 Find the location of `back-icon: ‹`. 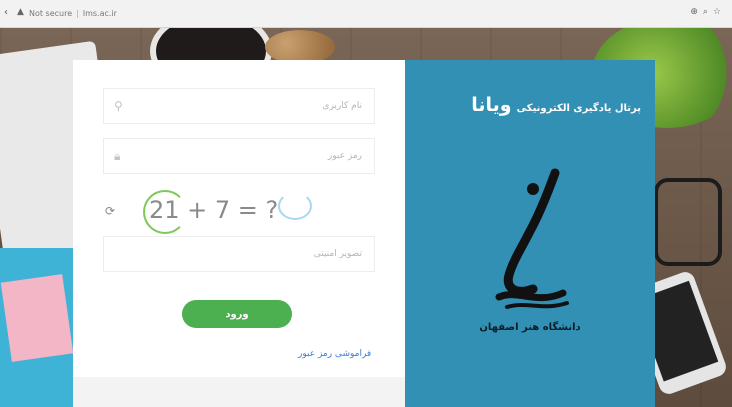

back-icon: ‹ is located at coordinates (6, 12).